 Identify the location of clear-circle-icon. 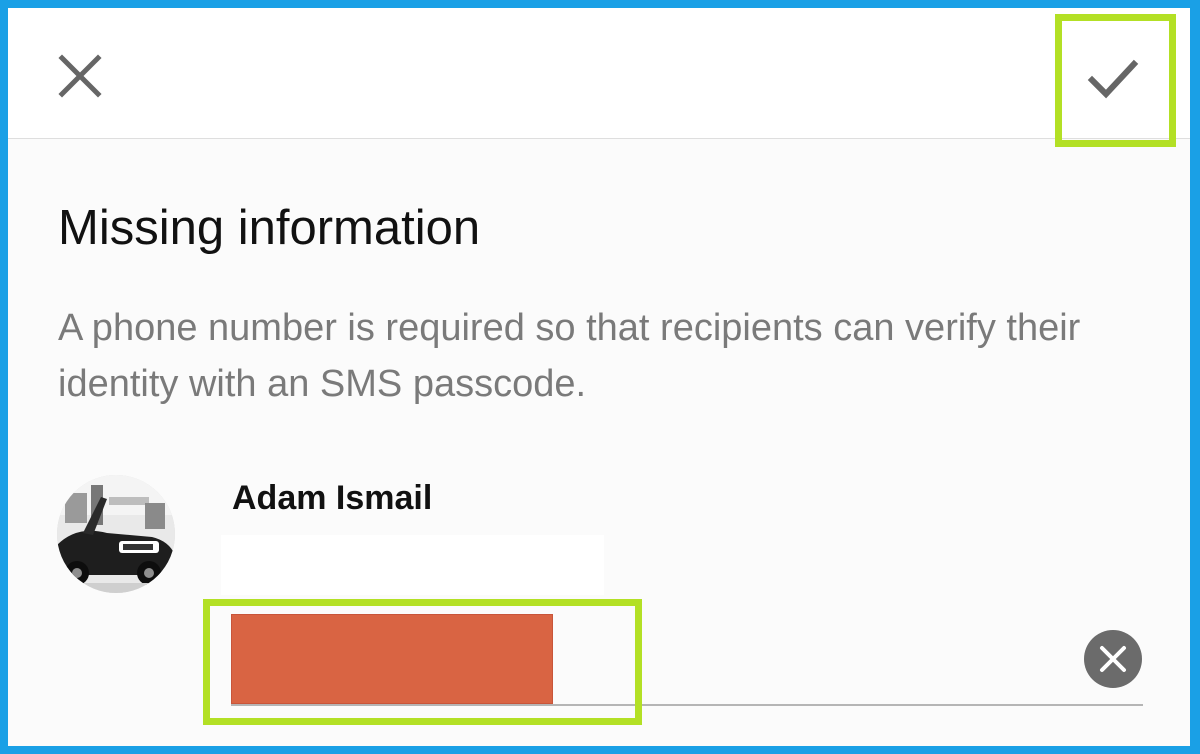
(1113, 659).